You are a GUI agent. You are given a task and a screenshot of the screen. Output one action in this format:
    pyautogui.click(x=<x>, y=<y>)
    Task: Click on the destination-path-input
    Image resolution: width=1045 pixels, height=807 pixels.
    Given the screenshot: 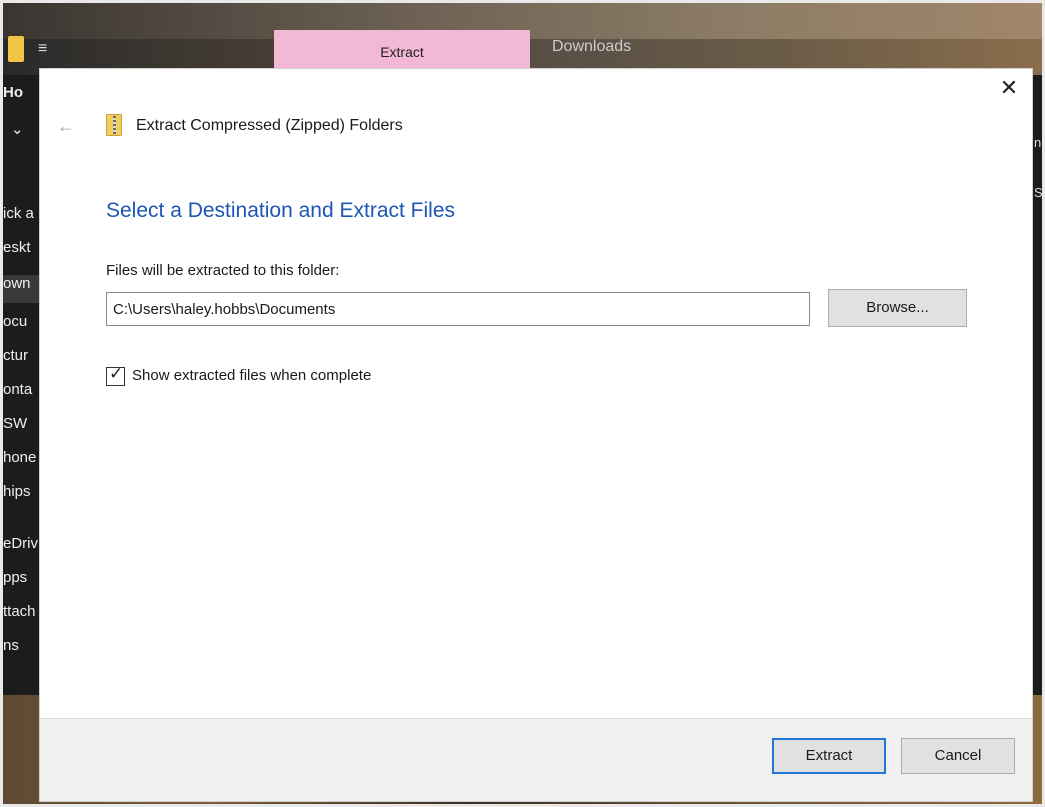 What is the action you would take?
    pyautogui.click(x=458, y=309)
    